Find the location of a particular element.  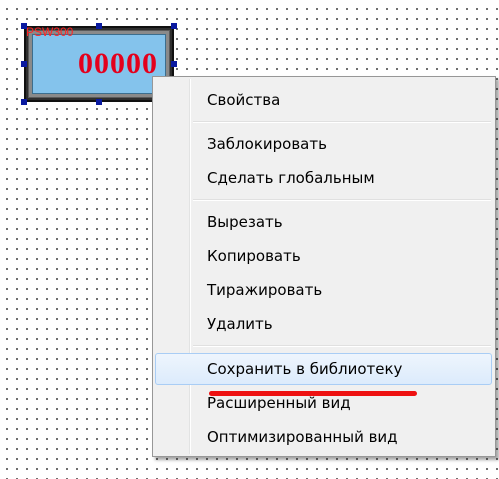

menu-item-save-to-library: Сохранить в библиотеку is located at coordinates (323, 369).